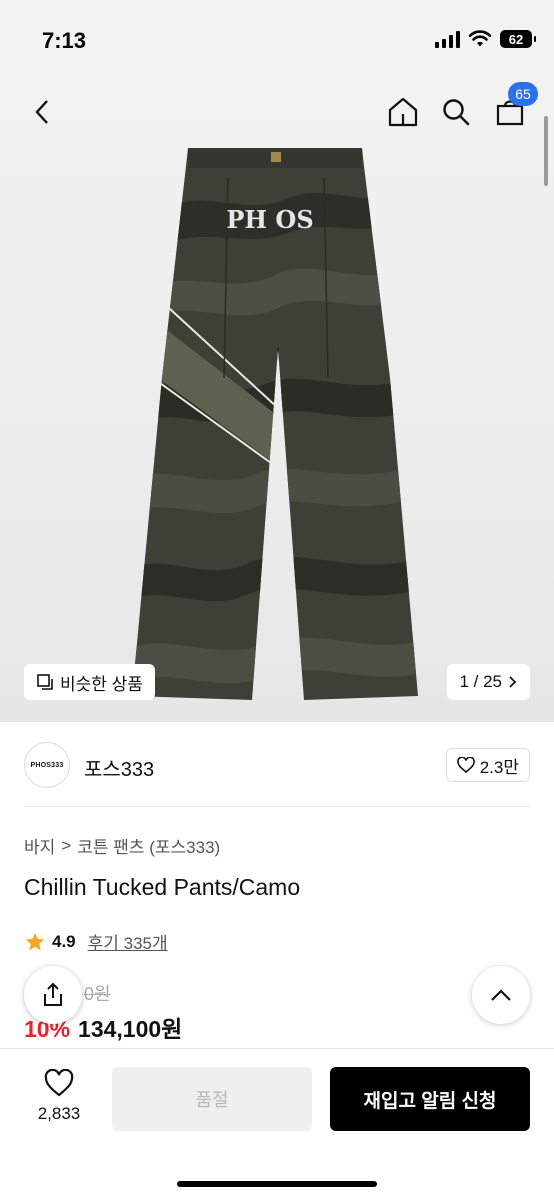  Describe the element at coordinates (47, 765) in the screenshot. I see `brand-logo: PHOS333` at that location.